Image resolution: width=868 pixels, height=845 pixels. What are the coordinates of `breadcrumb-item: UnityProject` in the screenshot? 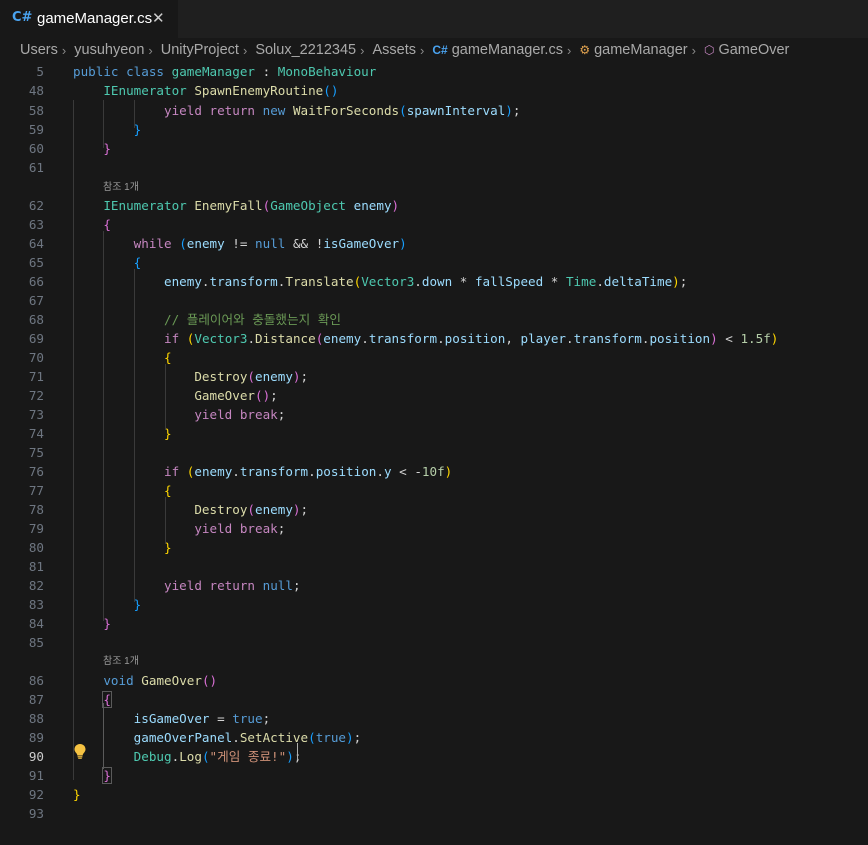 It's located at (200, 50).